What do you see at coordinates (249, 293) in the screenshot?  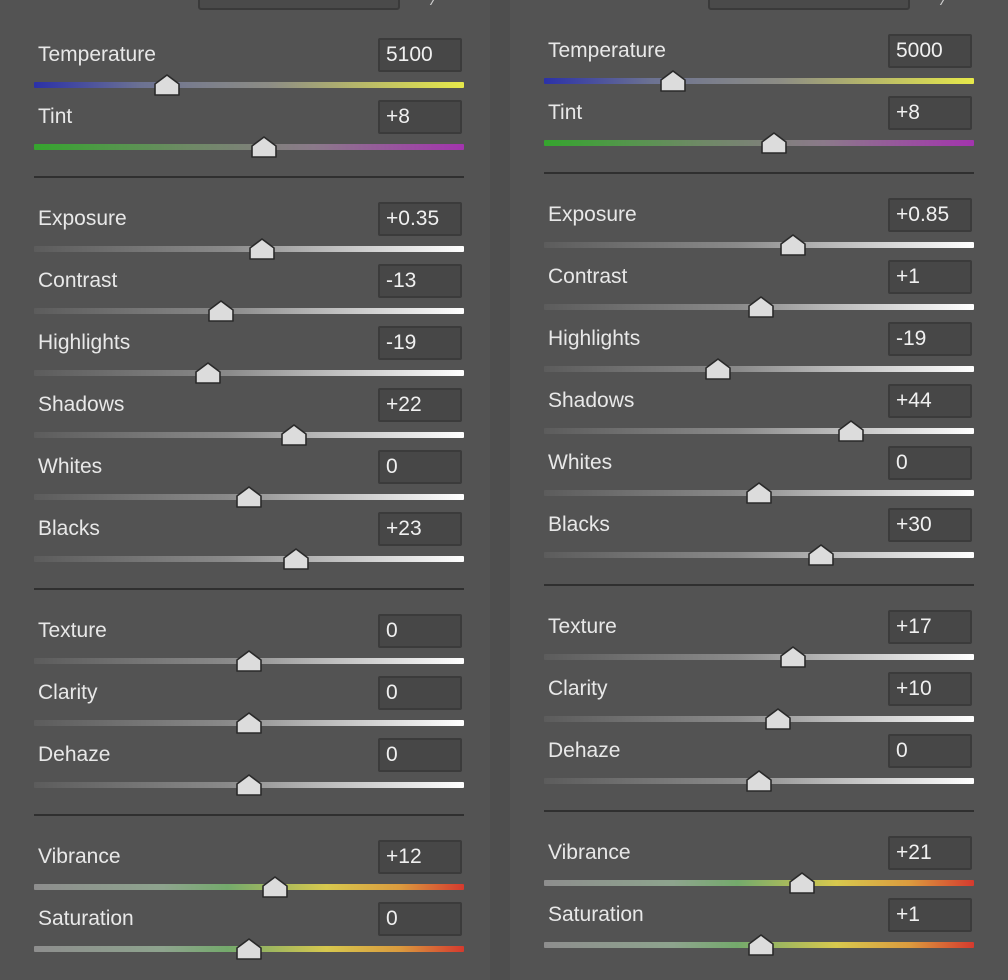 I see `slider-contrast: Contrast` at bounding box center [249, 293].